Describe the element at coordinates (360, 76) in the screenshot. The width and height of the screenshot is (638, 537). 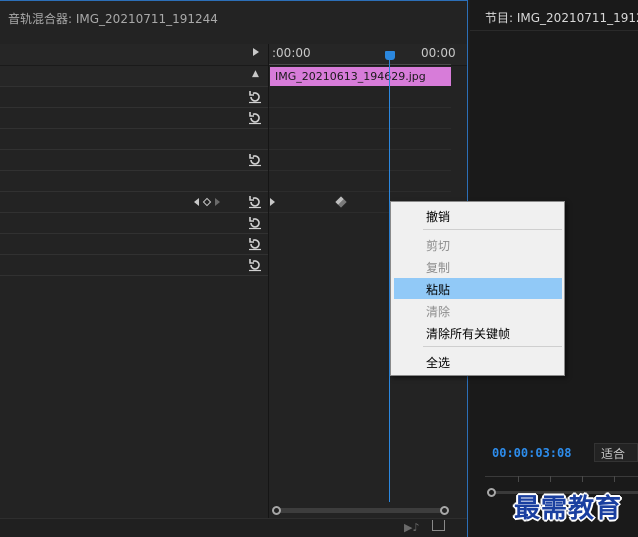
I see `clip-bar: IMG_20210613_194629.jpg` at that location.